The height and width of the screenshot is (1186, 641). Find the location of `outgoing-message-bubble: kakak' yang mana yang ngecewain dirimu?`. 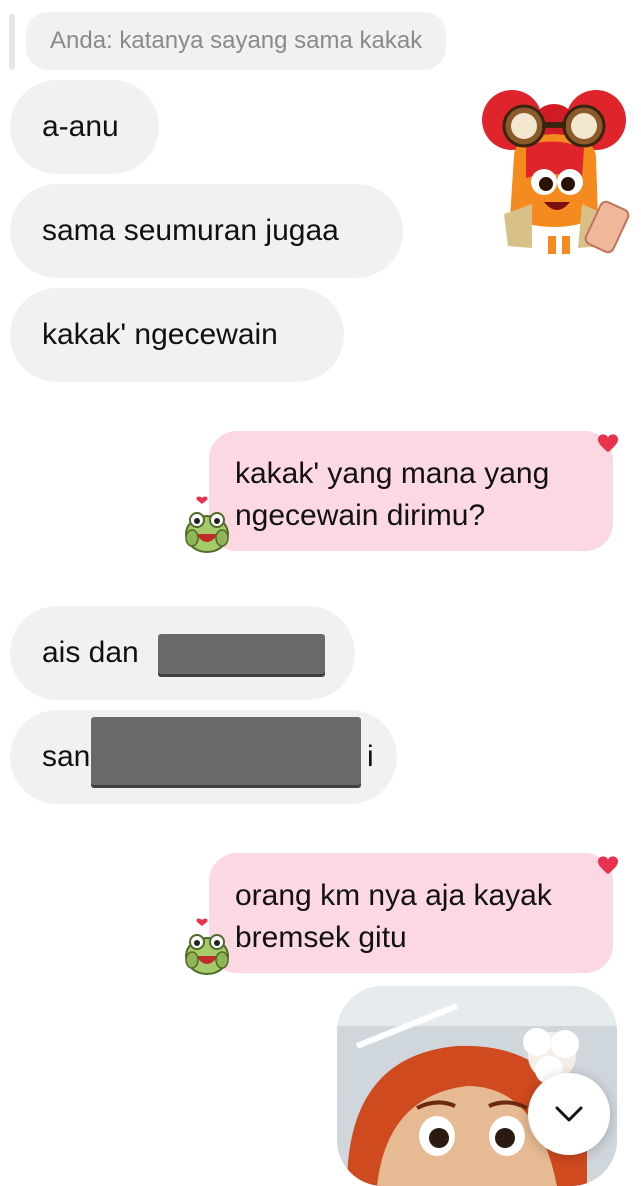

outgoing-message-bubble: kakak' yang mana yang ngecewain dirimu? is located at coordinates (414, 491).